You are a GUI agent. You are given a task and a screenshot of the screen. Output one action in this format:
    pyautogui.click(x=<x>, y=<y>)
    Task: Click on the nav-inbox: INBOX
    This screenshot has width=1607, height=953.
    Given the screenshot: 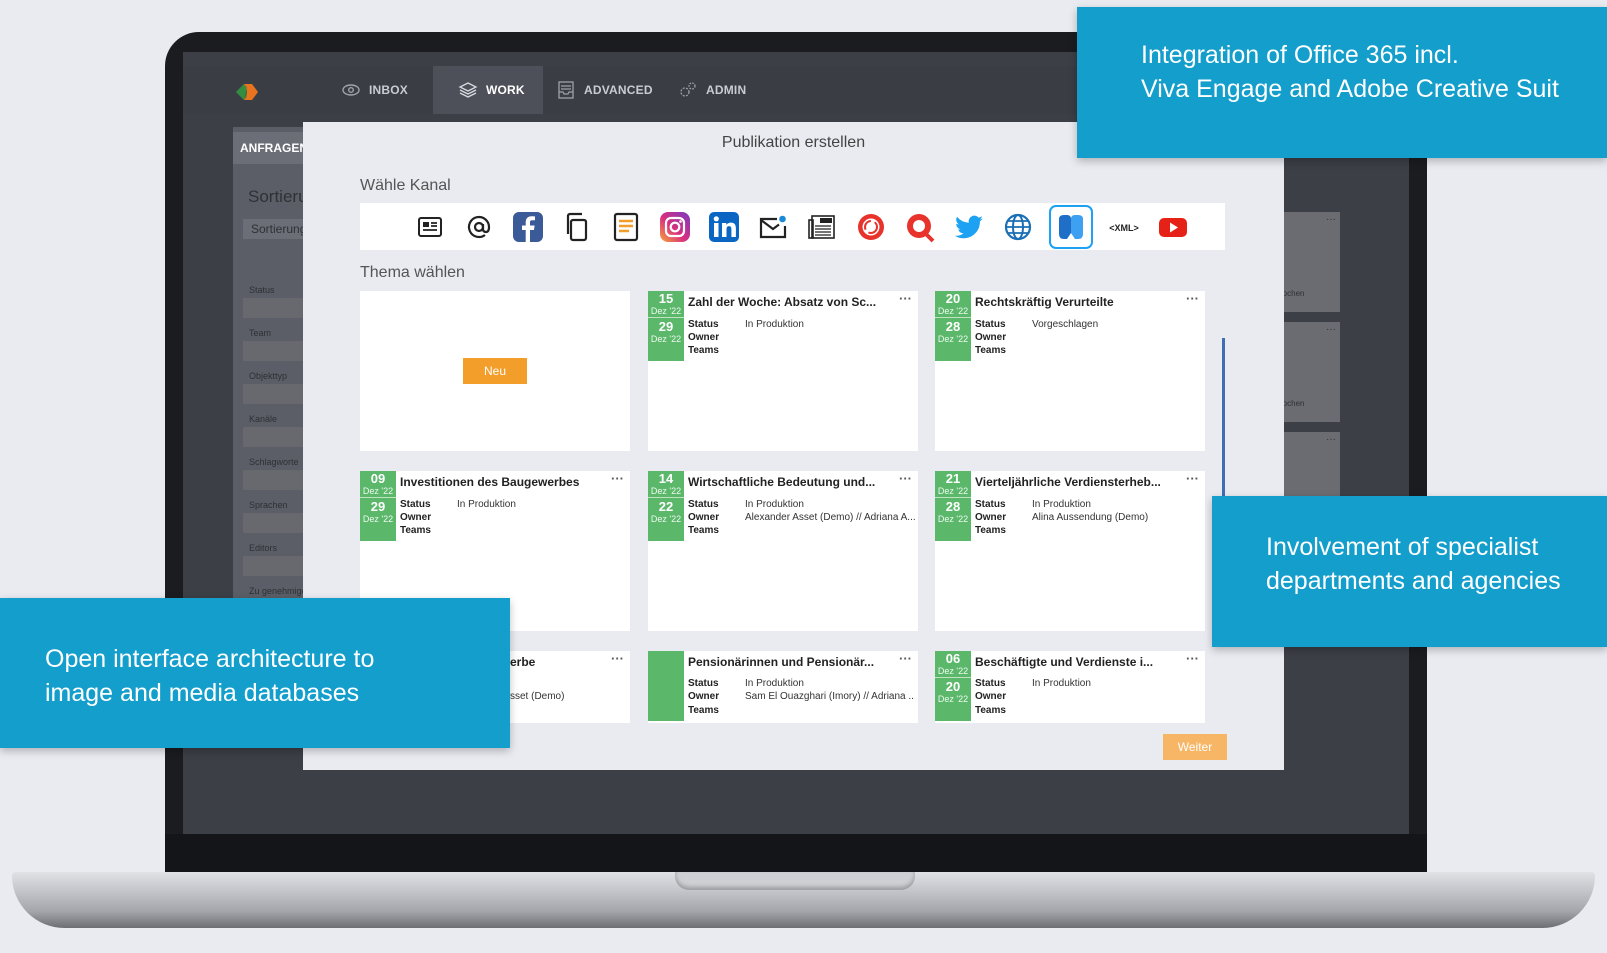 What is the action you would take?
    pyautogui.click(x=381, y=90)
    